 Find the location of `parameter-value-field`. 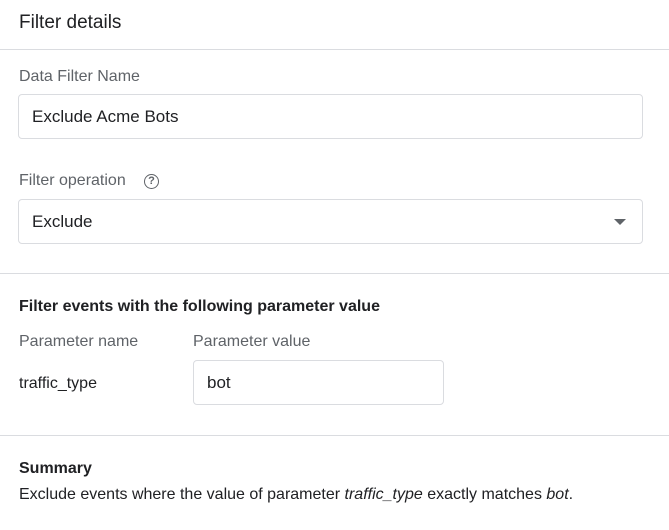

parameter-value-field is located at coordinates (318, 382).